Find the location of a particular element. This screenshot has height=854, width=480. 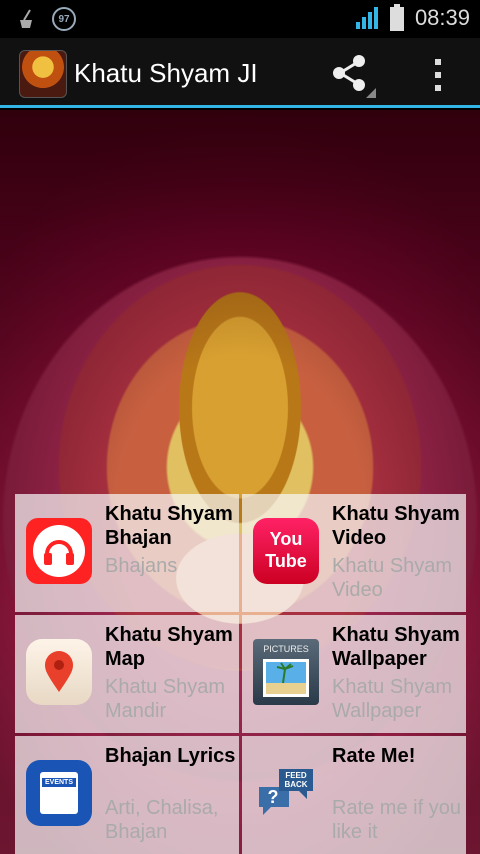

youtube-icon-label: You Tube is located at coordinates (286, 550).